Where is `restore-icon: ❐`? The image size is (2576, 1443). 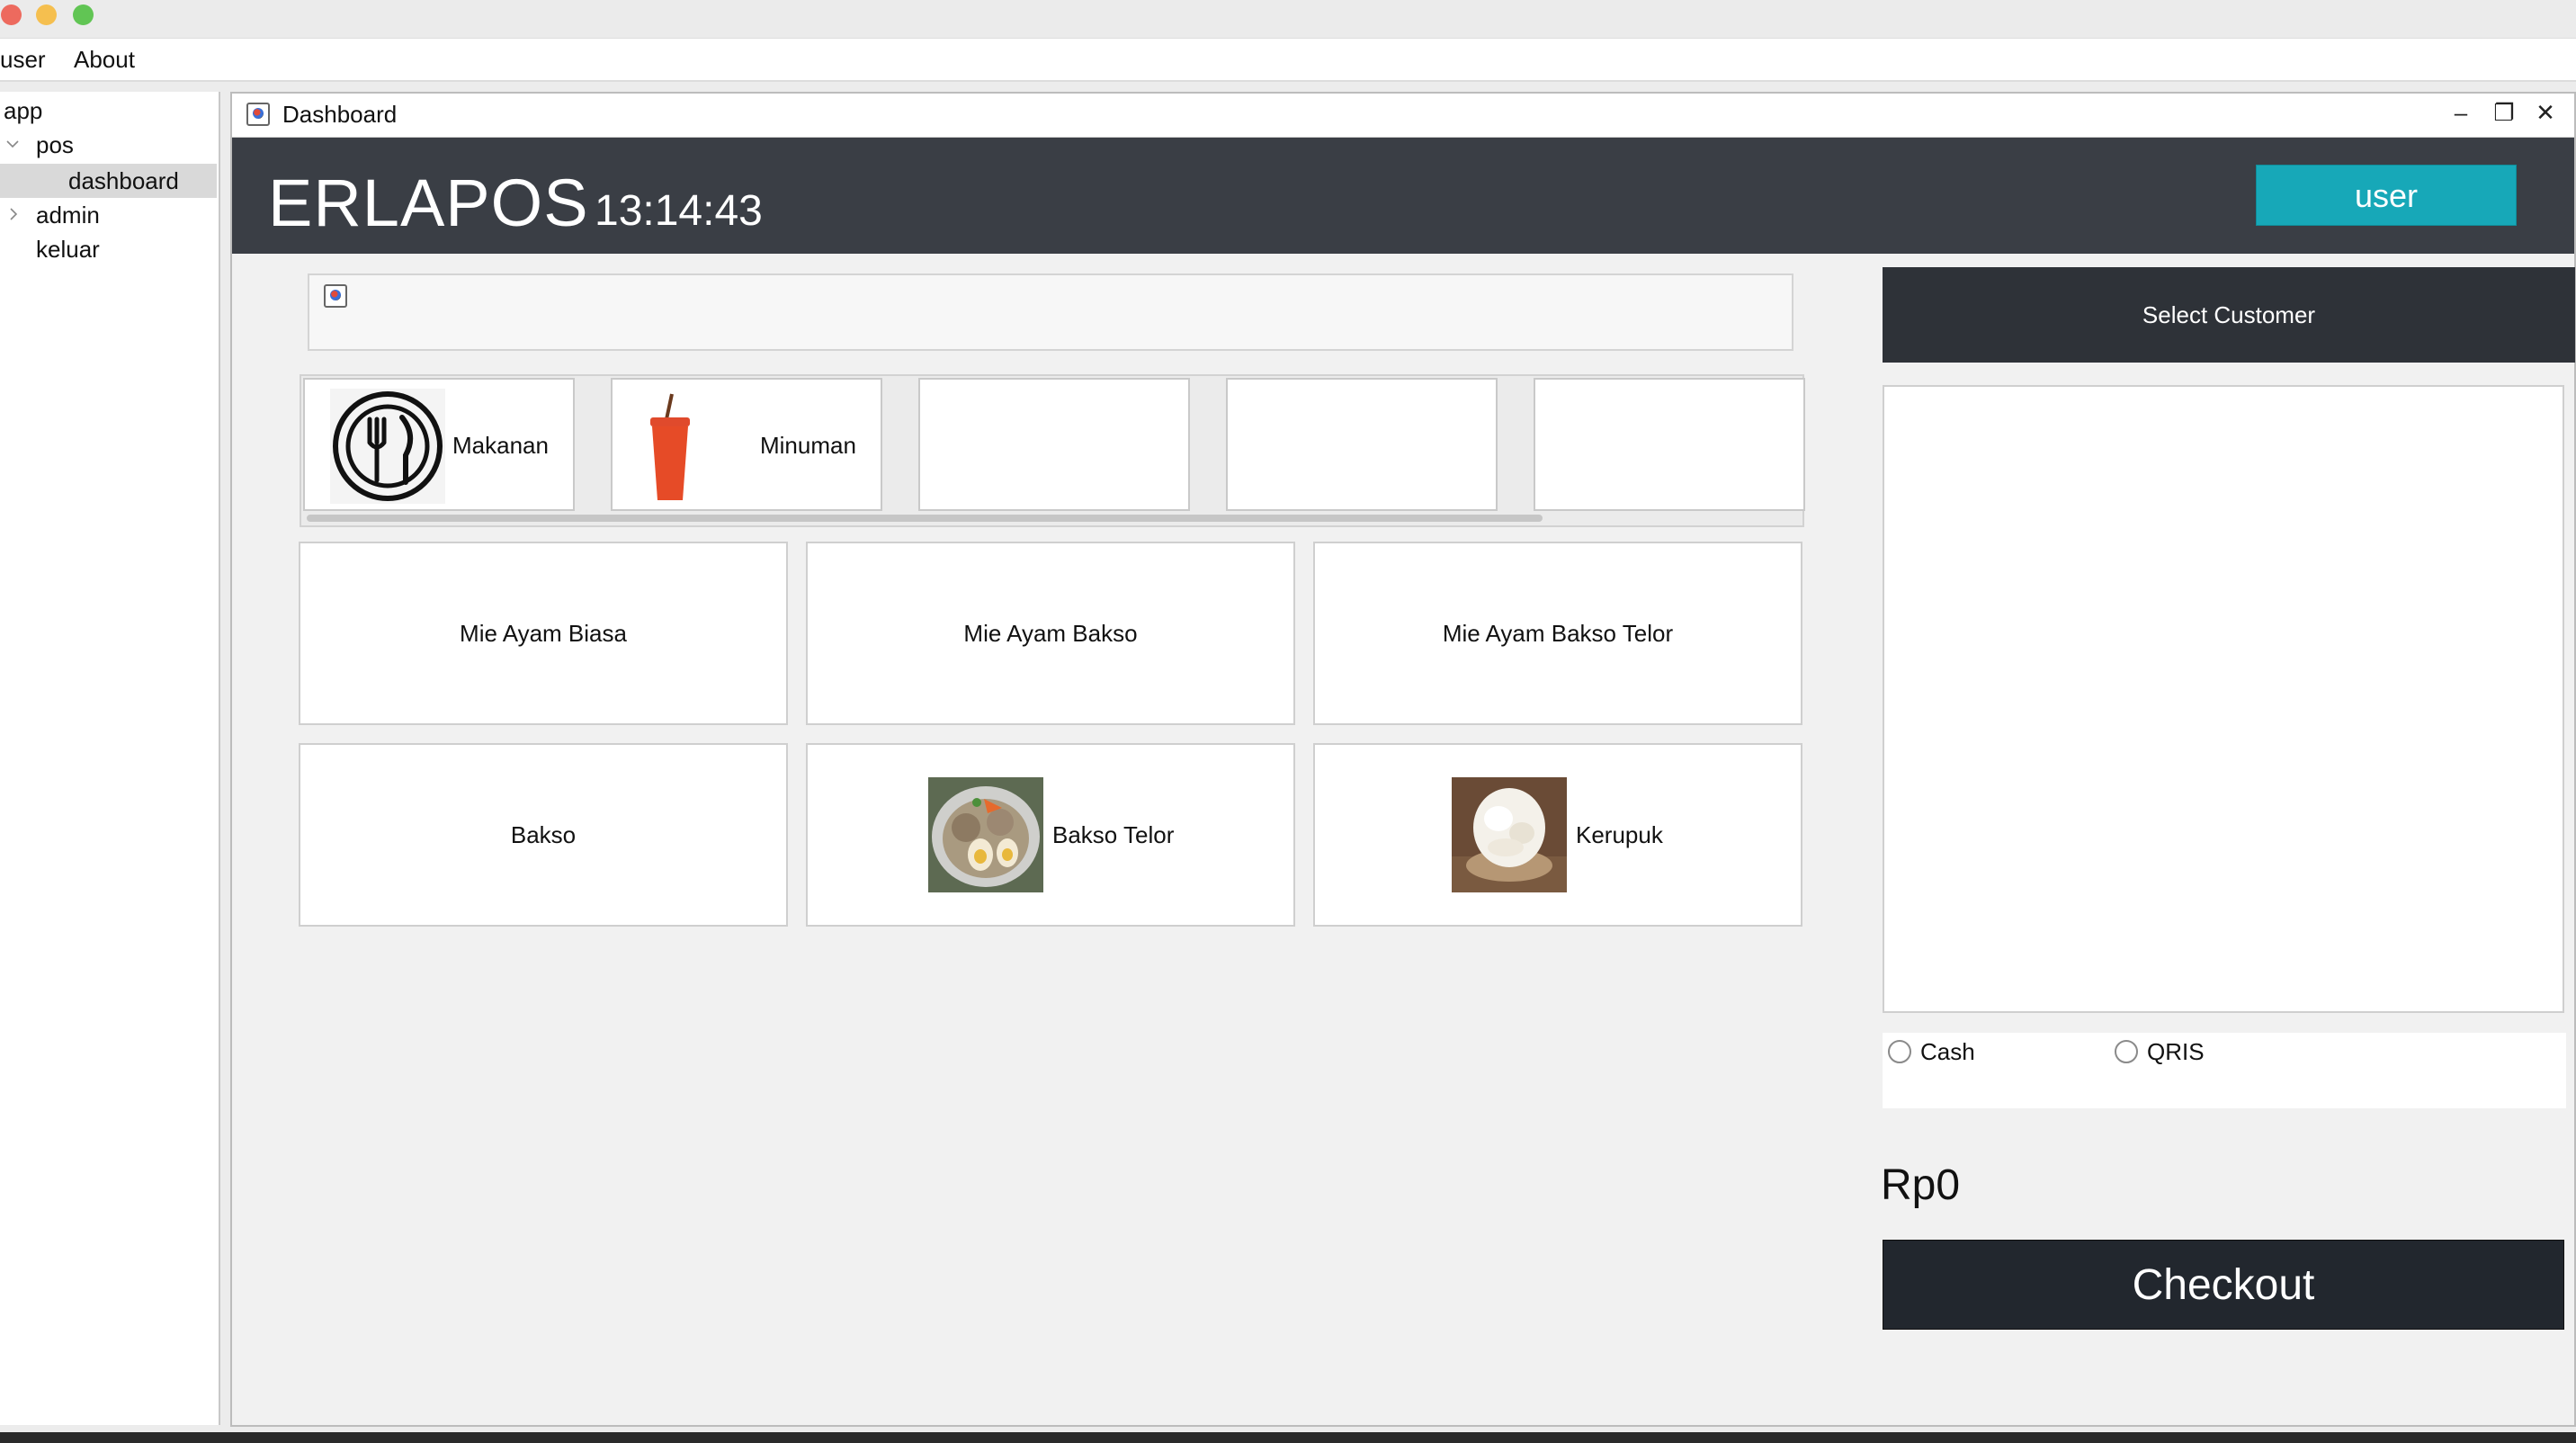 restore-icon: ❐ is located at coordinates (2504, 113).